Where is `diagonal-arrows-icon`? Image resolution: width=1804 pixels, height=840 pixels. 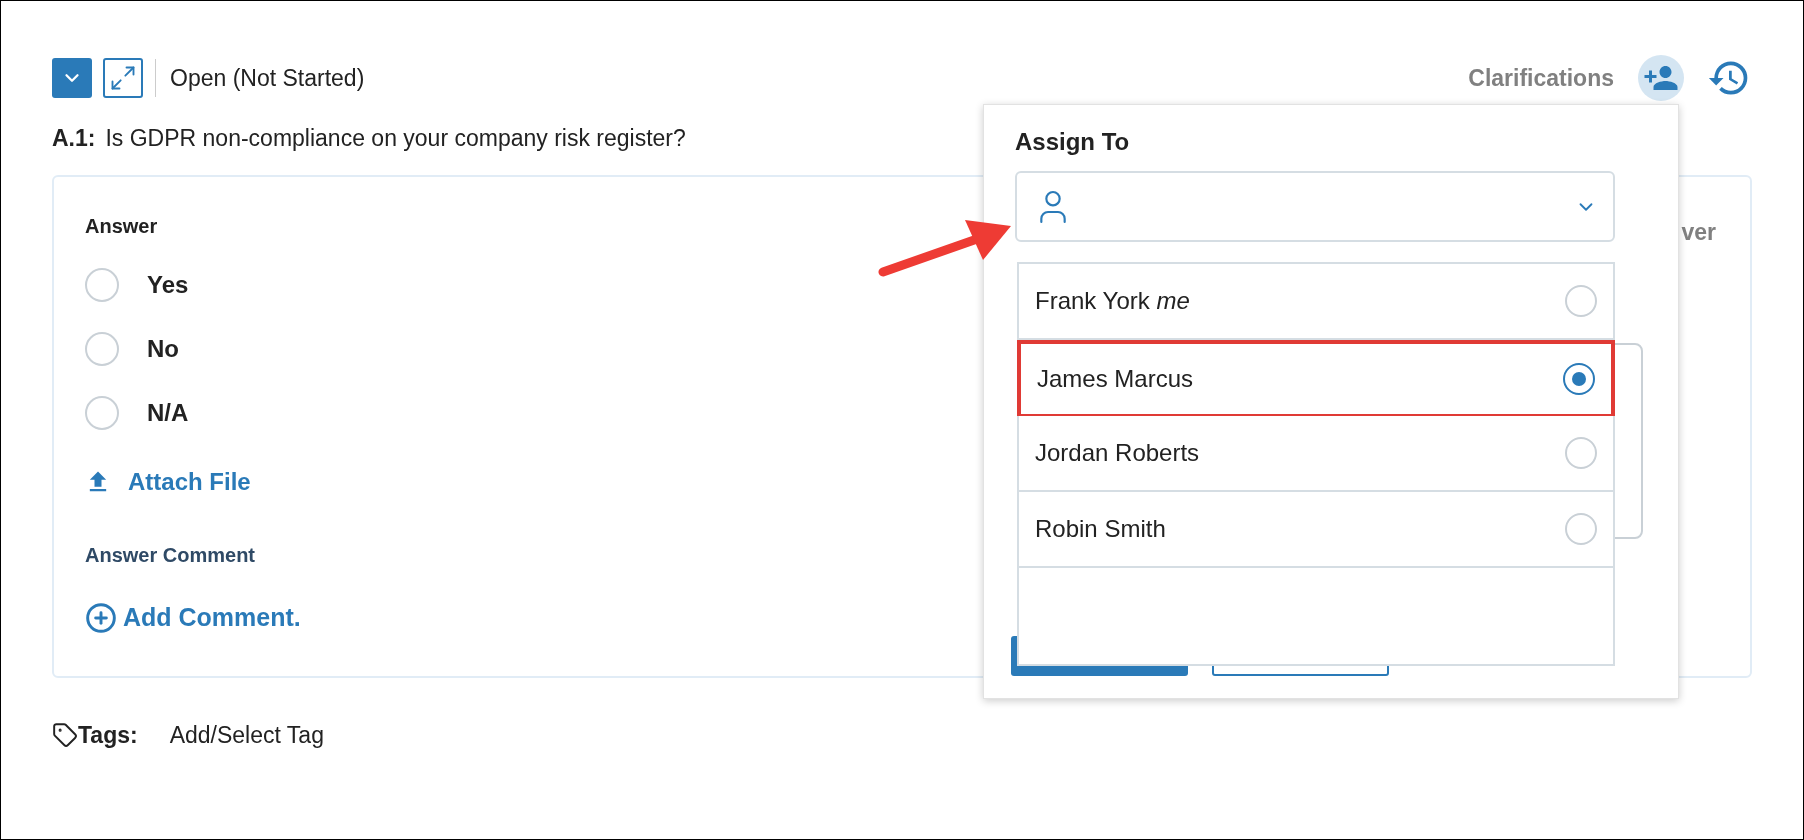 diagonal-arrows-icon is located at coordinates (123, 78).